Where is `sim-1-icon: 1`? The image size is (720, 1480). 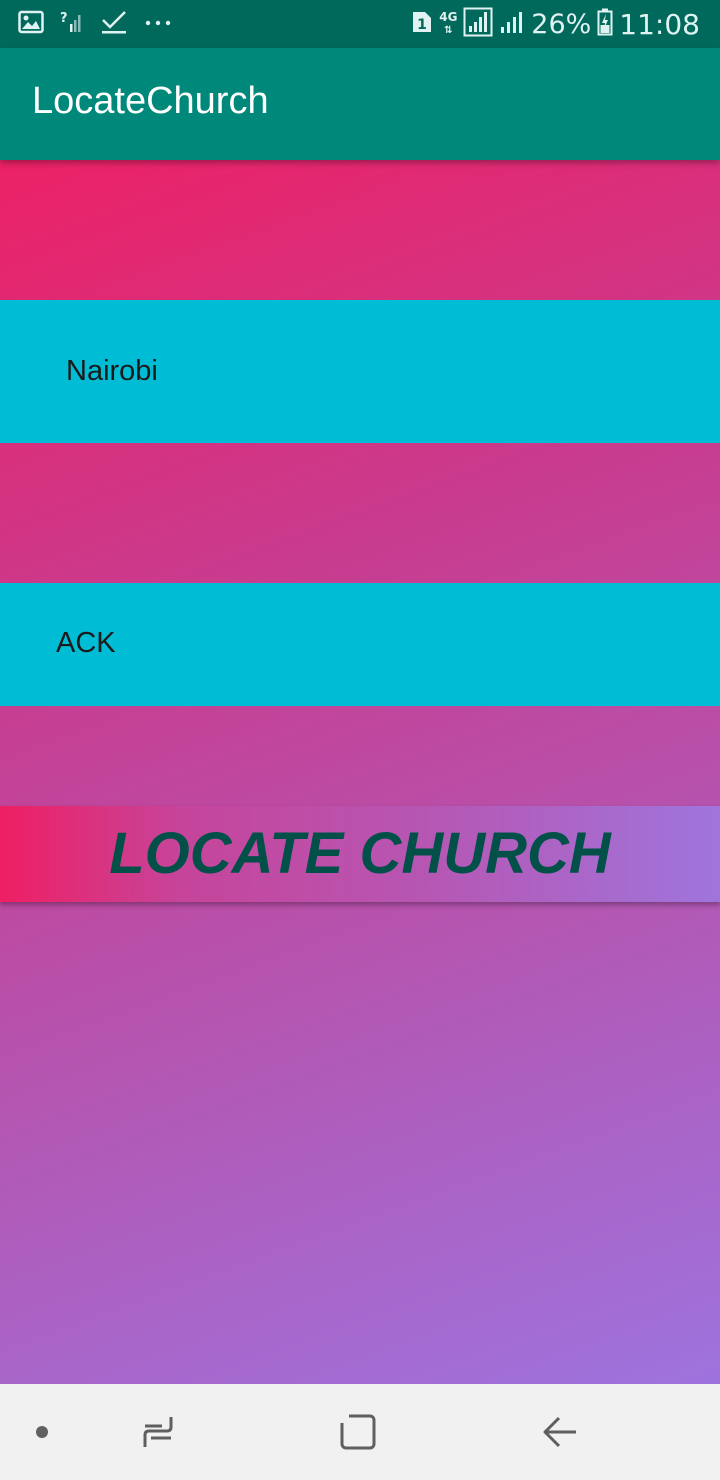 sim-1-icon: 1 is located at coordinates (422, 24).